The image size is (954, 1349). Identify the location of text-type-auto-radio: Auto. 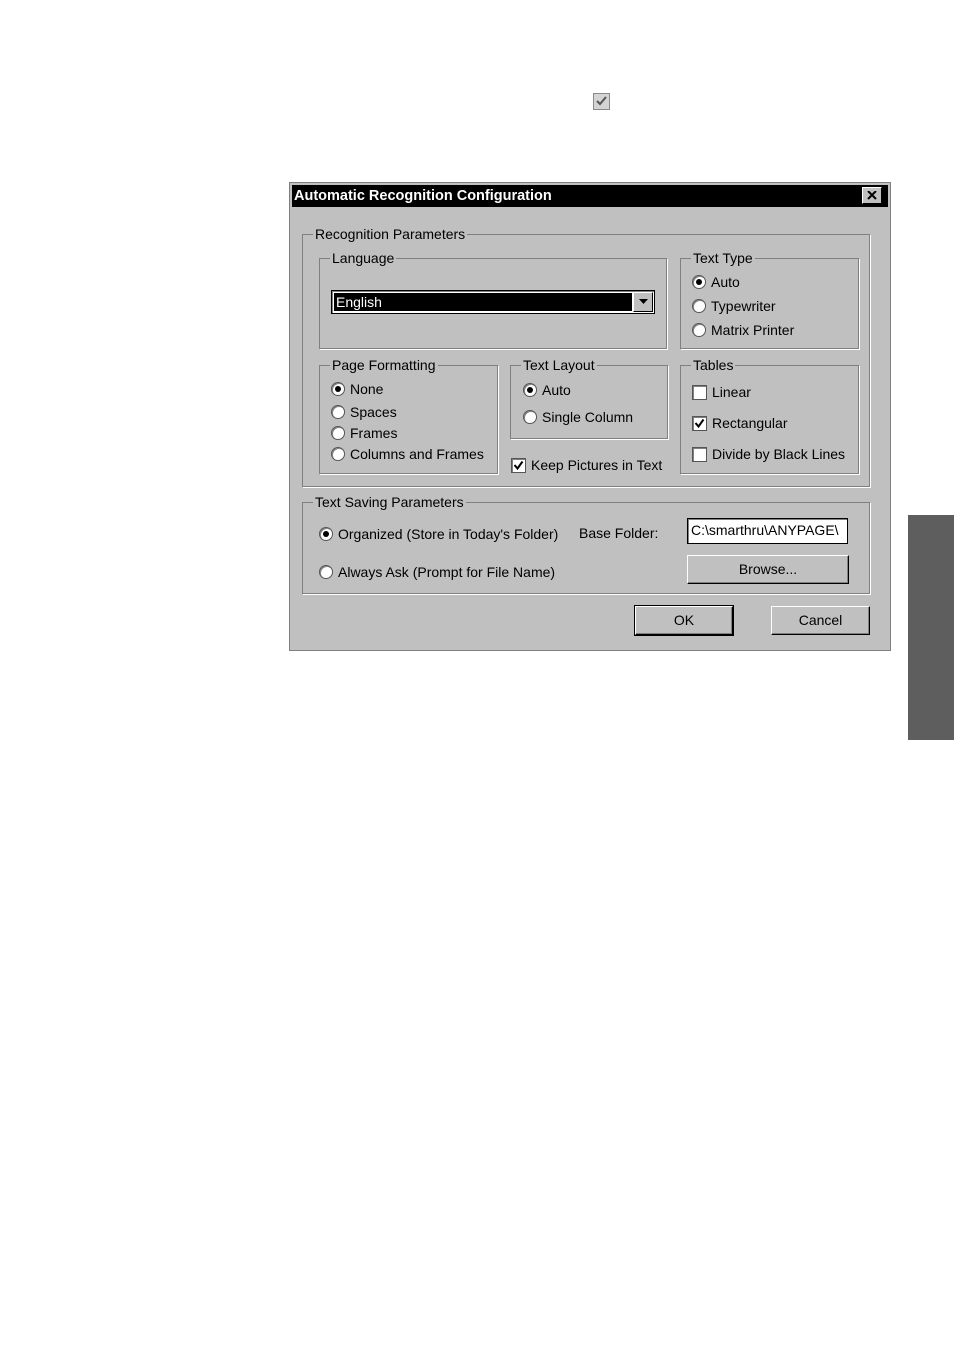
(716, 282).